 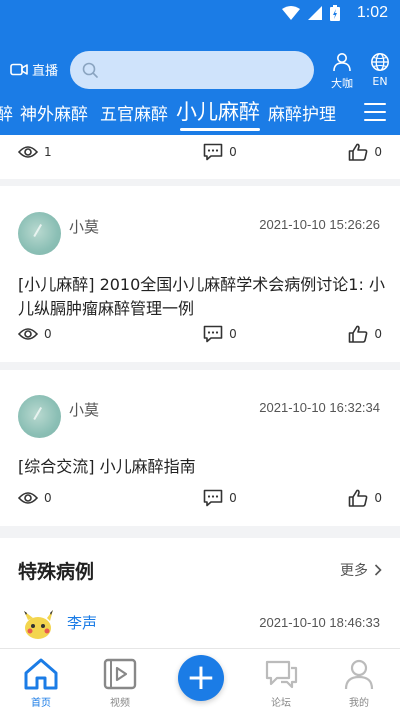 What do you see at coordinates (19, 69) in the screenshot?
I see `video-camera-icon` at bounding box center [19, 69].